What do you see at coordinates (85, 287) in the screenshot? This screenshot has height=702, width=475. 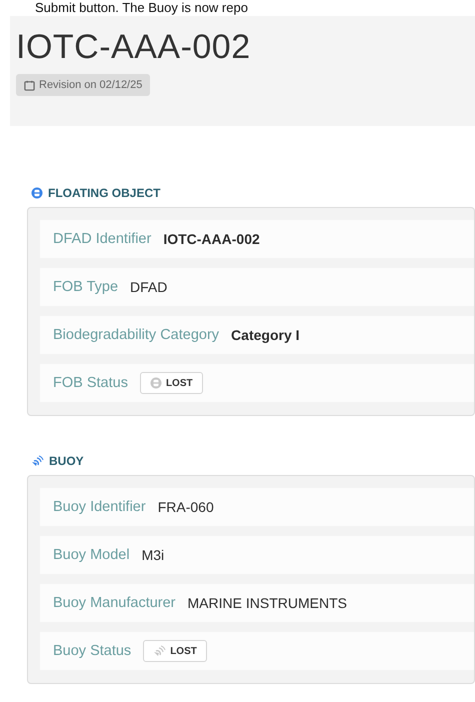 I see `field-label: FOB Type` at bounding box center [85, 287].